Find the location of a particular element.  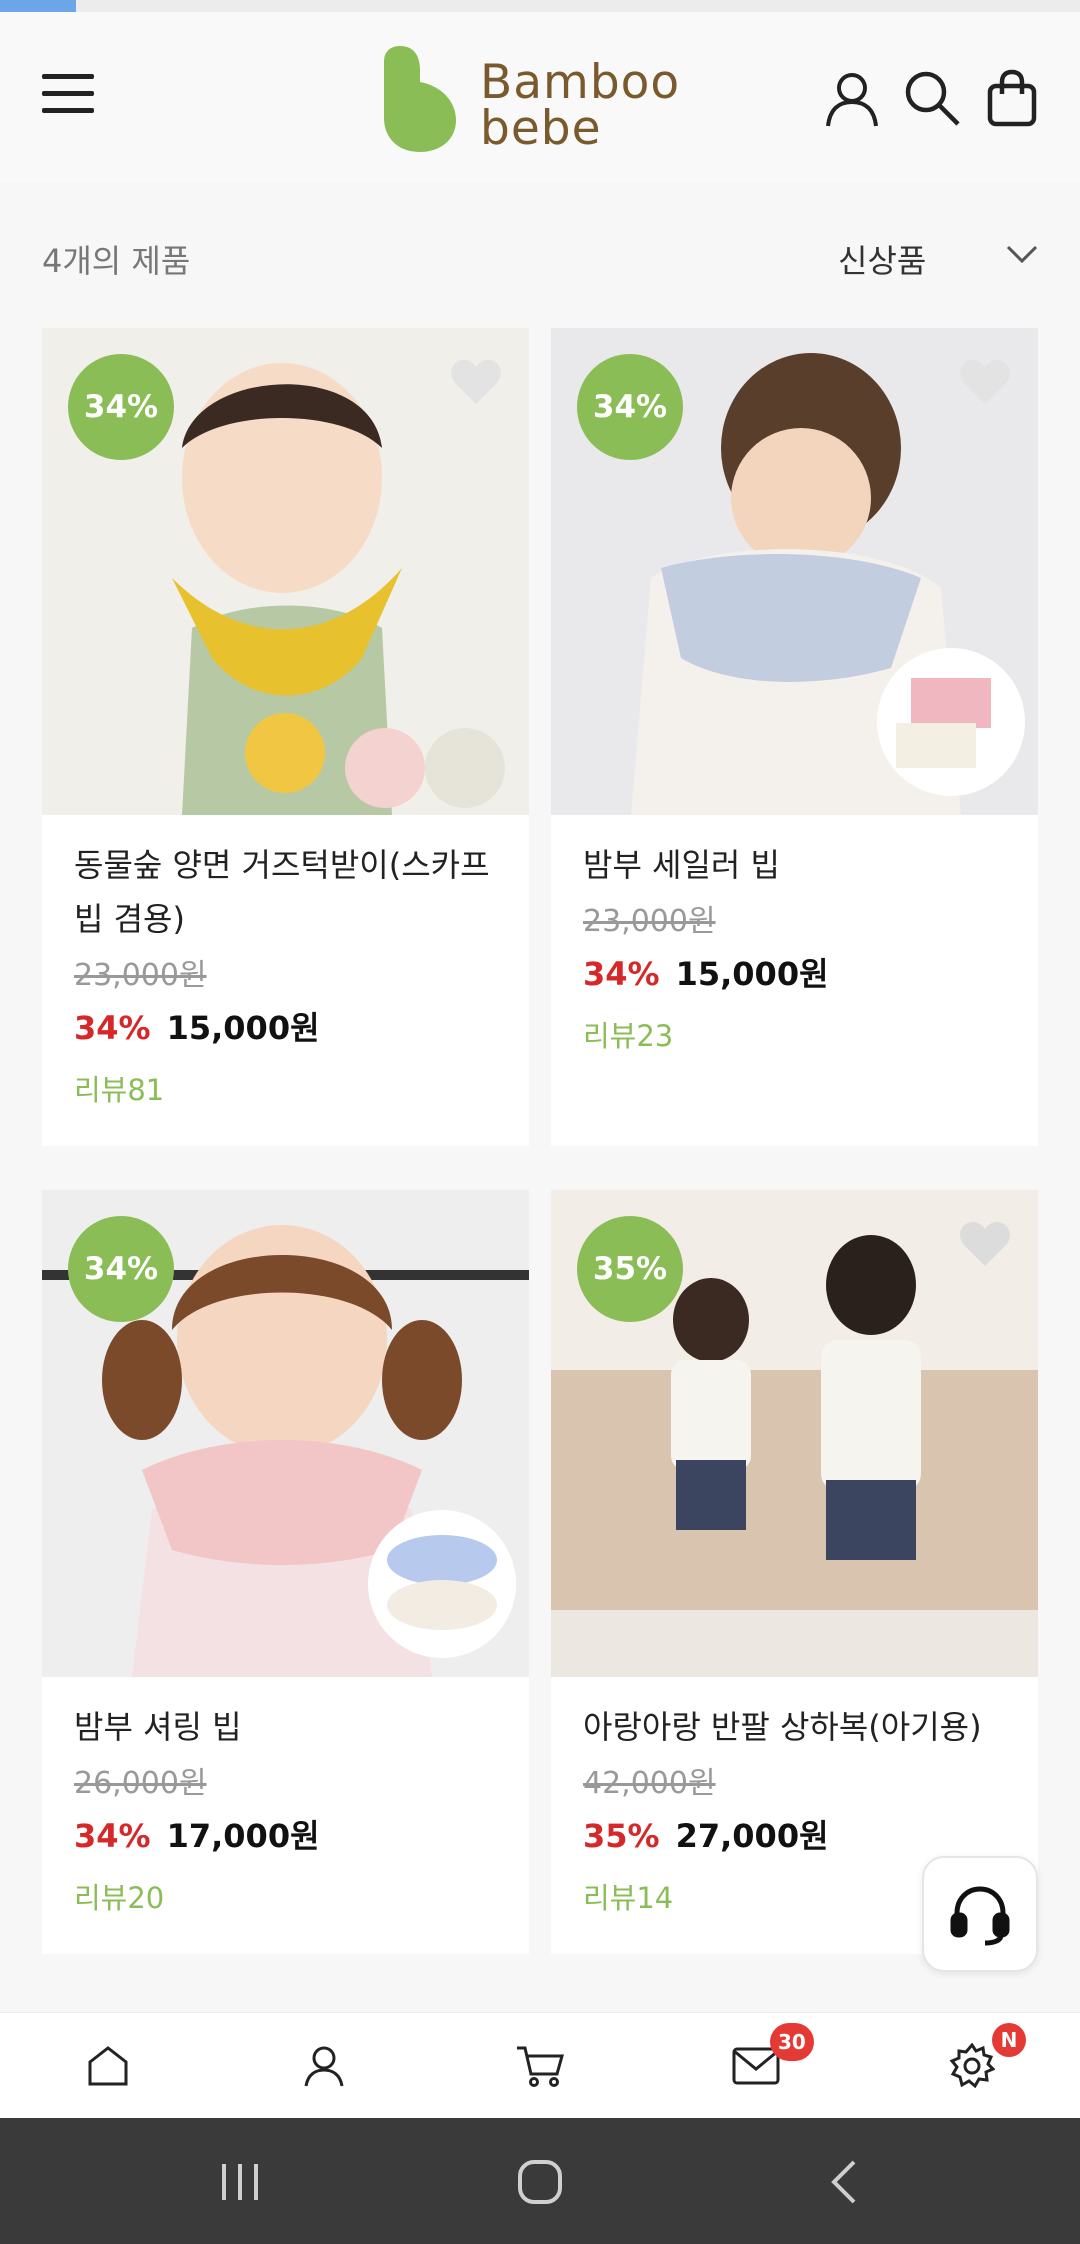

brand-wordmark: Bamboo bebe is located at coordinates (580, 105).